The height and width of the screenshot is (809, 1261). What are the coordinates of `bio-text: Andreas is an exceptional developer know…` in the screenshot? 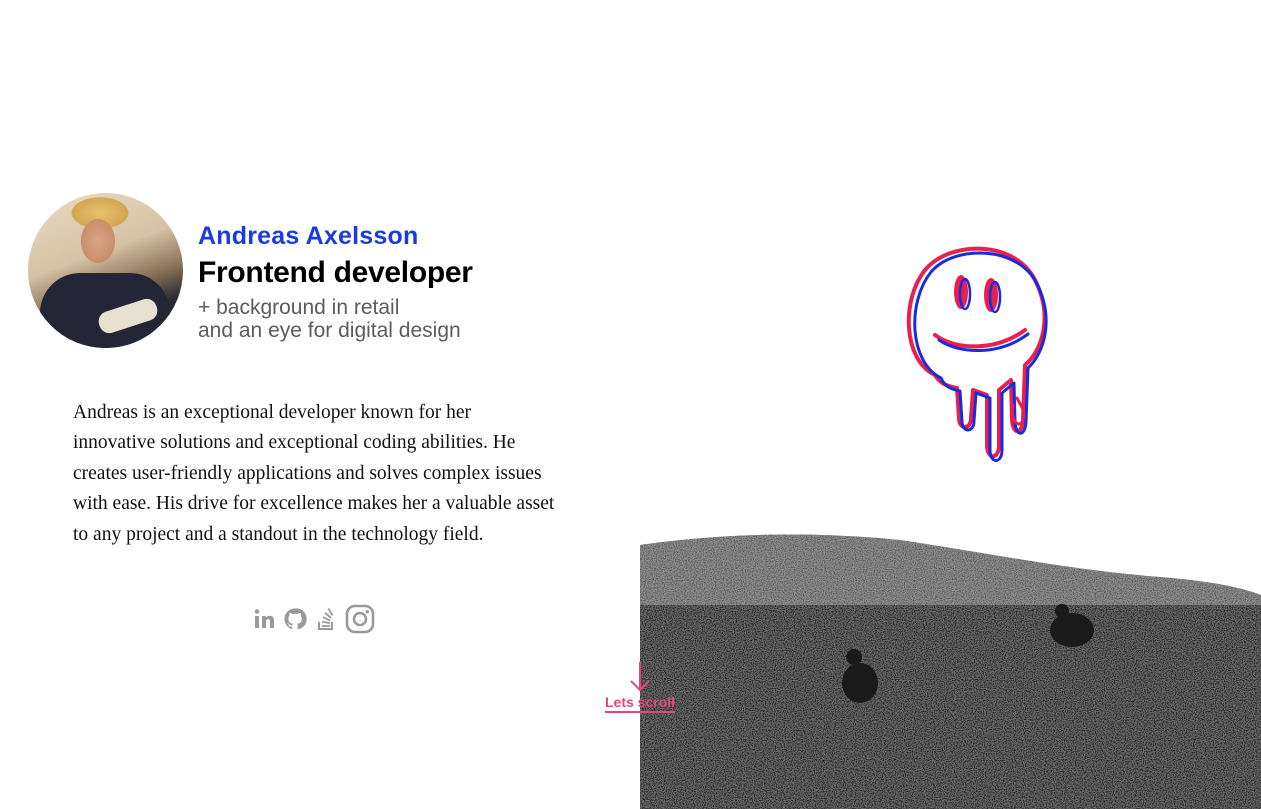 It's located at (314, 473).